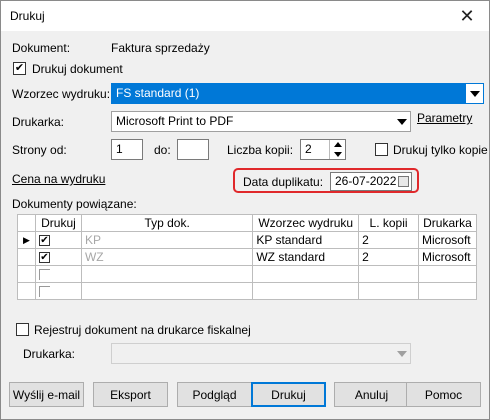 Image resolution: width=490 pixels, height=420 pixels. Describe the element at coordinates (308, 149) in the screenshot. I see `copies-value: 2` at that location.